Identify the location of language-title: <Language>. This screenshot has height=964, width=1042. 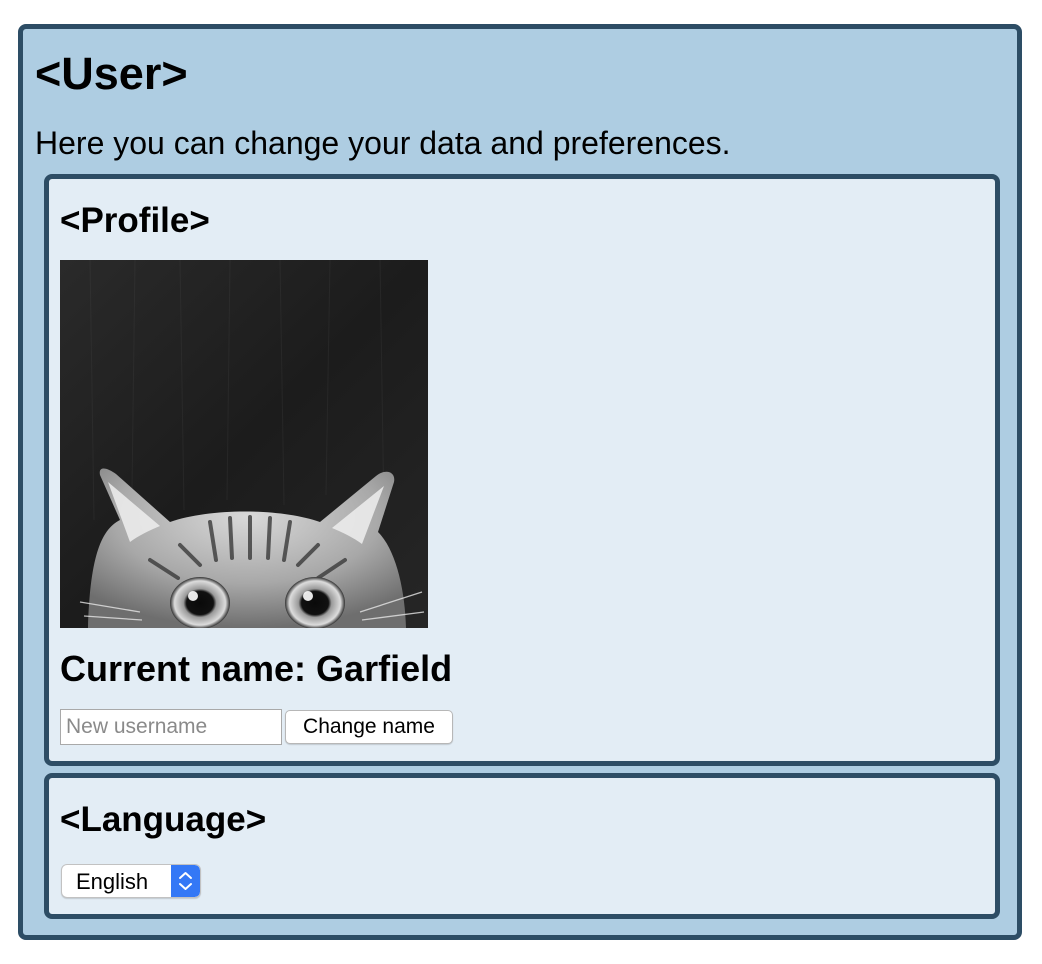
(163, 819).